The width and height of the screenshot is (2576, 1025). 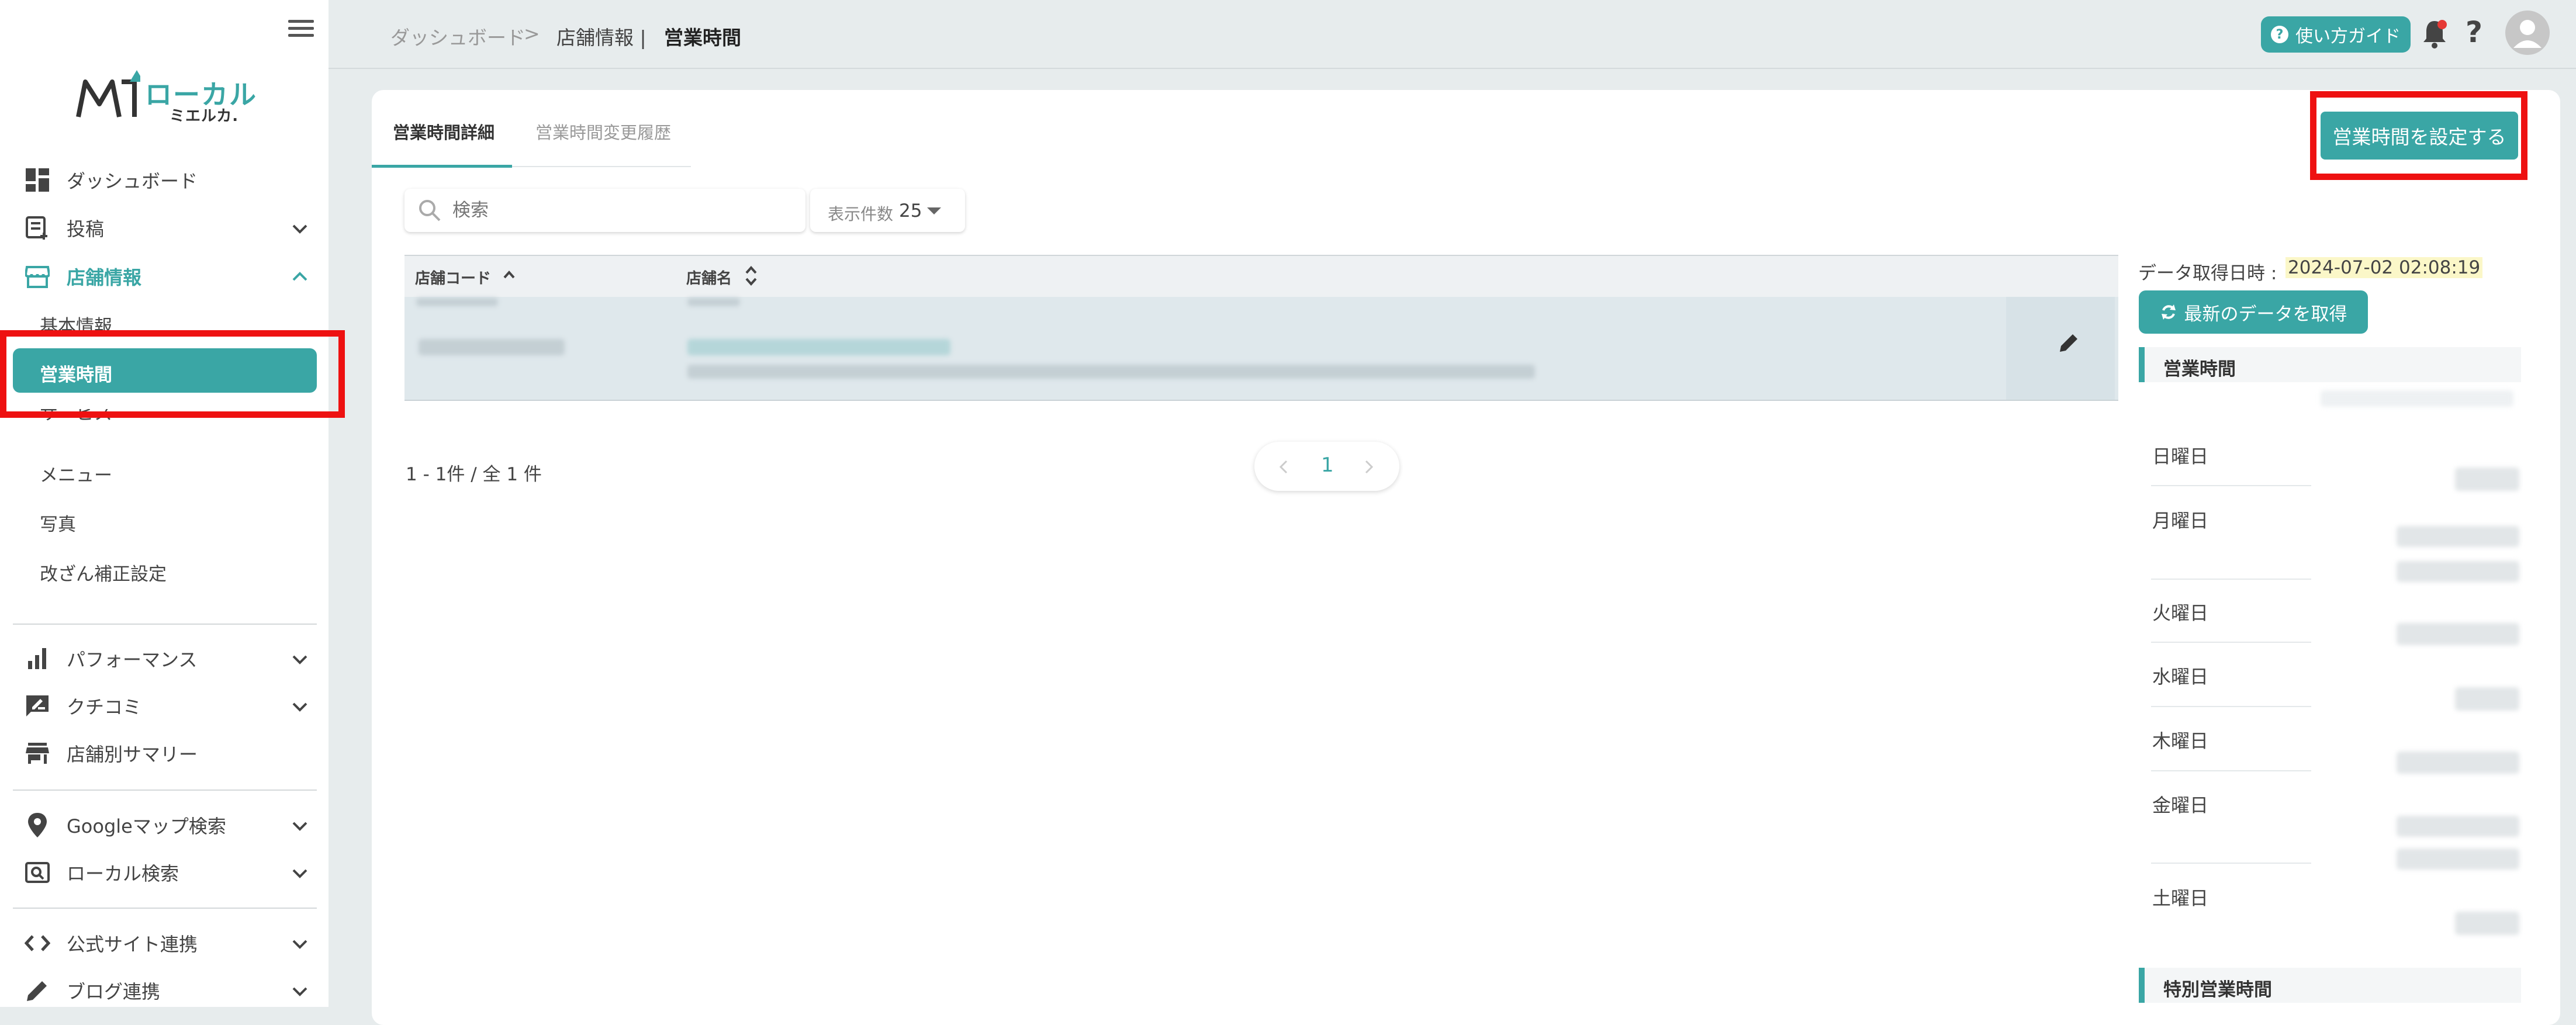 What do you see at coordinates (165, 370) in the screenshot?
I see `sidebar-subitem-business-hours: 営業時間` at bounding box center [165, 370].